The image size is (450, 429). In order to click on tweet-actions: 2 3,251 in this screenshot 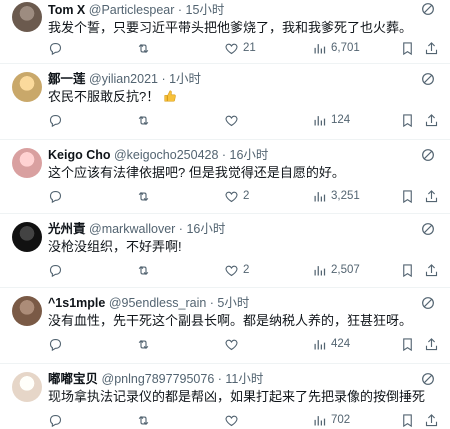, I will do `click(245, 196)`.